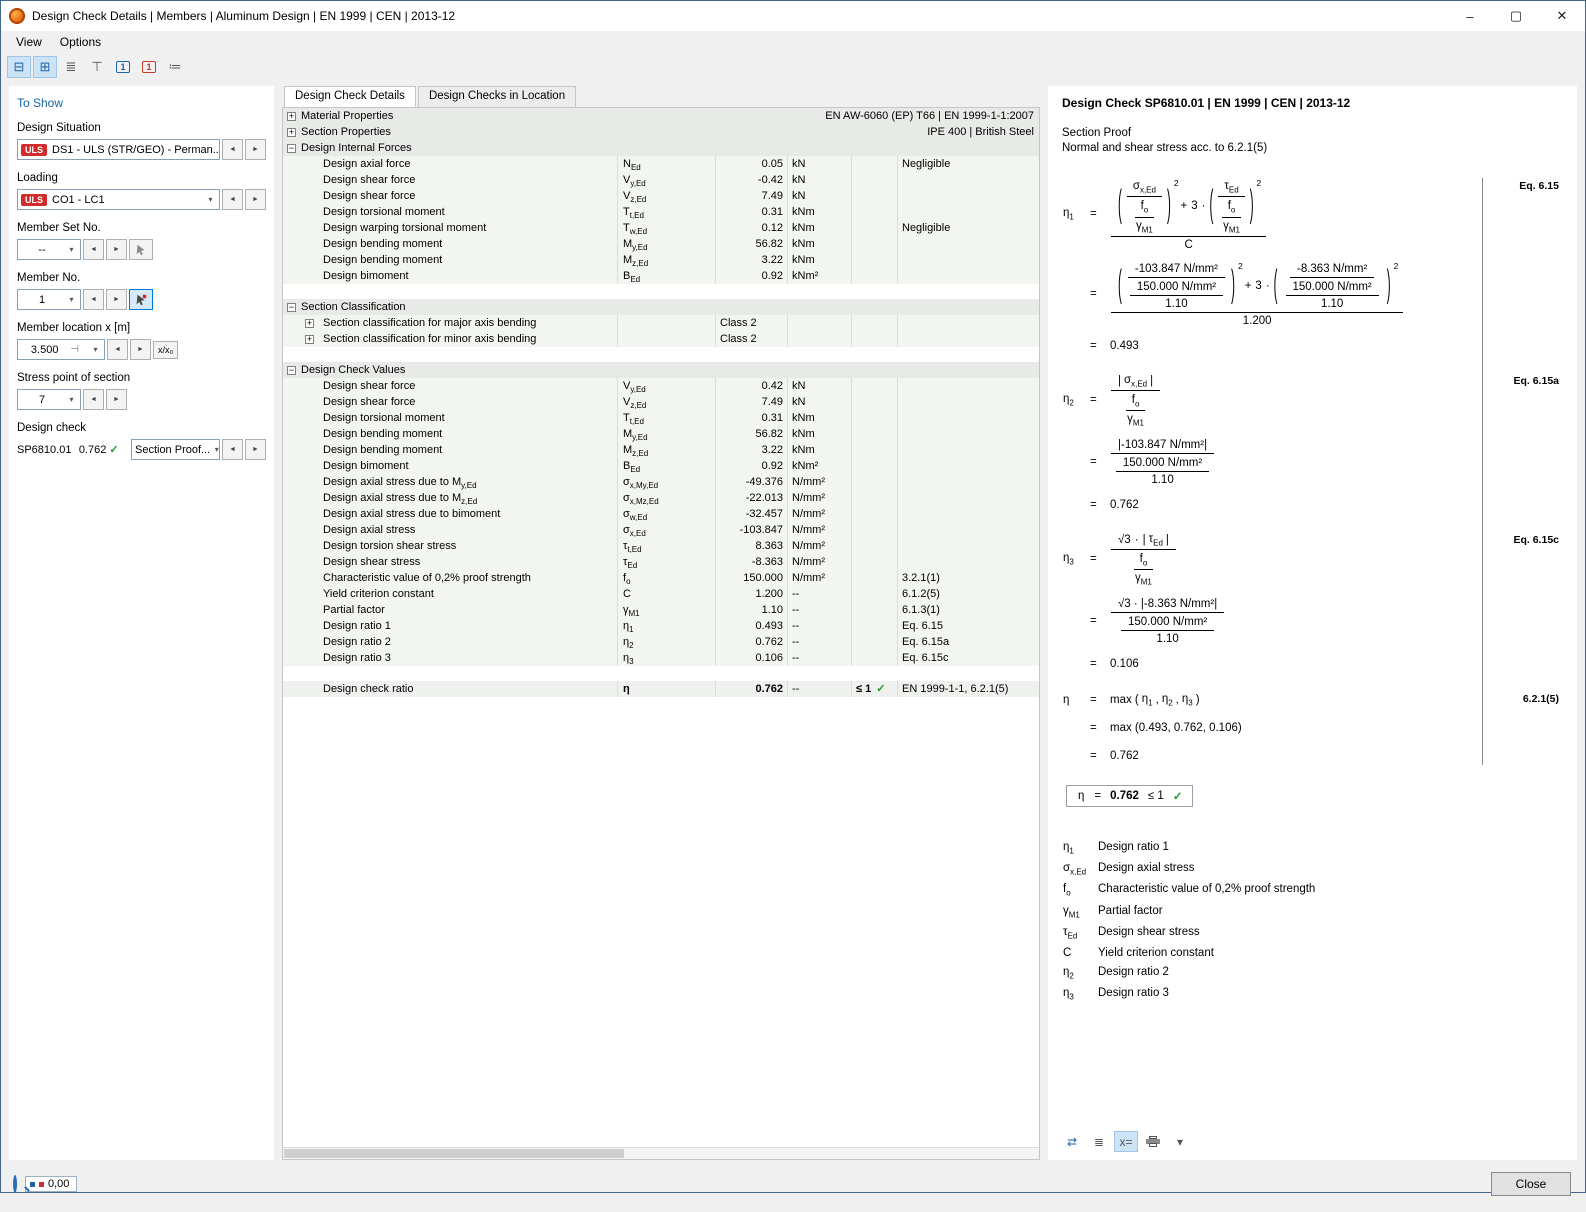  Describe the element at coordinates (255, 199) in the screenshot. I see `loading-next-button: ►` at that location.